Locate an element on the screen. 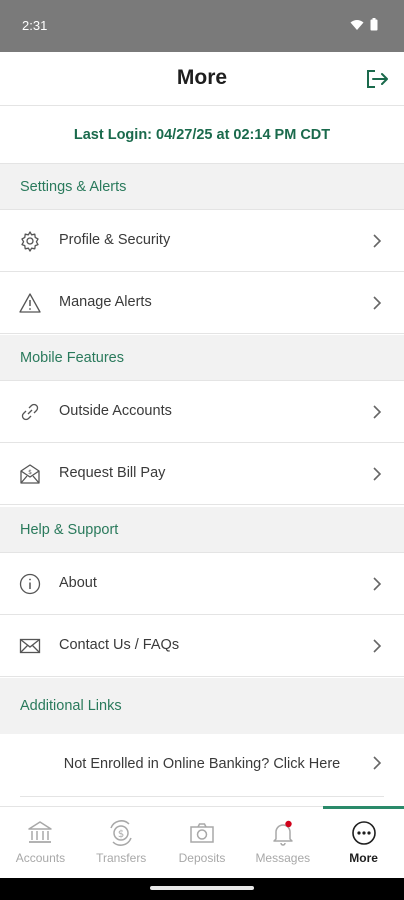  envelope-icon is located at coordinates (30, 646).